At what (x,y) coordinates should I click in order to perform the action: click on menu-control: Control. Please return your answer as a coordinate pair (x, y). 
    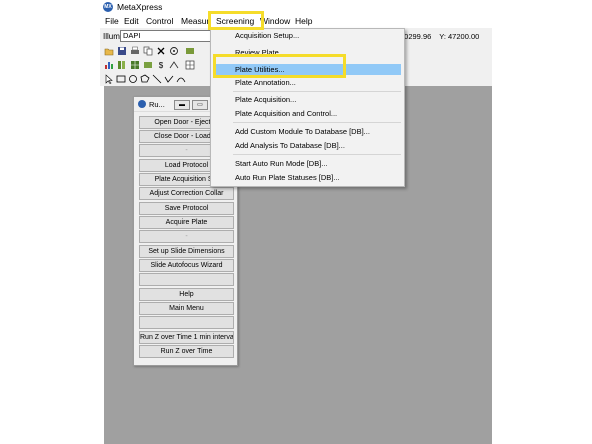
    Looking at the image, I should click on (159, 21).